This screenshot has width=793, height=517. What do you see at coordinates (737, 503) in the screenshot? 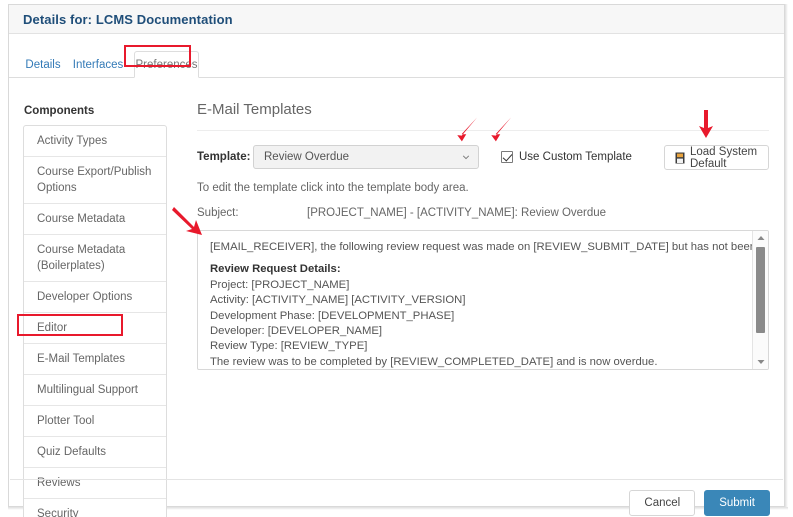
I see `submit-button: Submit` at bounding box center [737, 503].